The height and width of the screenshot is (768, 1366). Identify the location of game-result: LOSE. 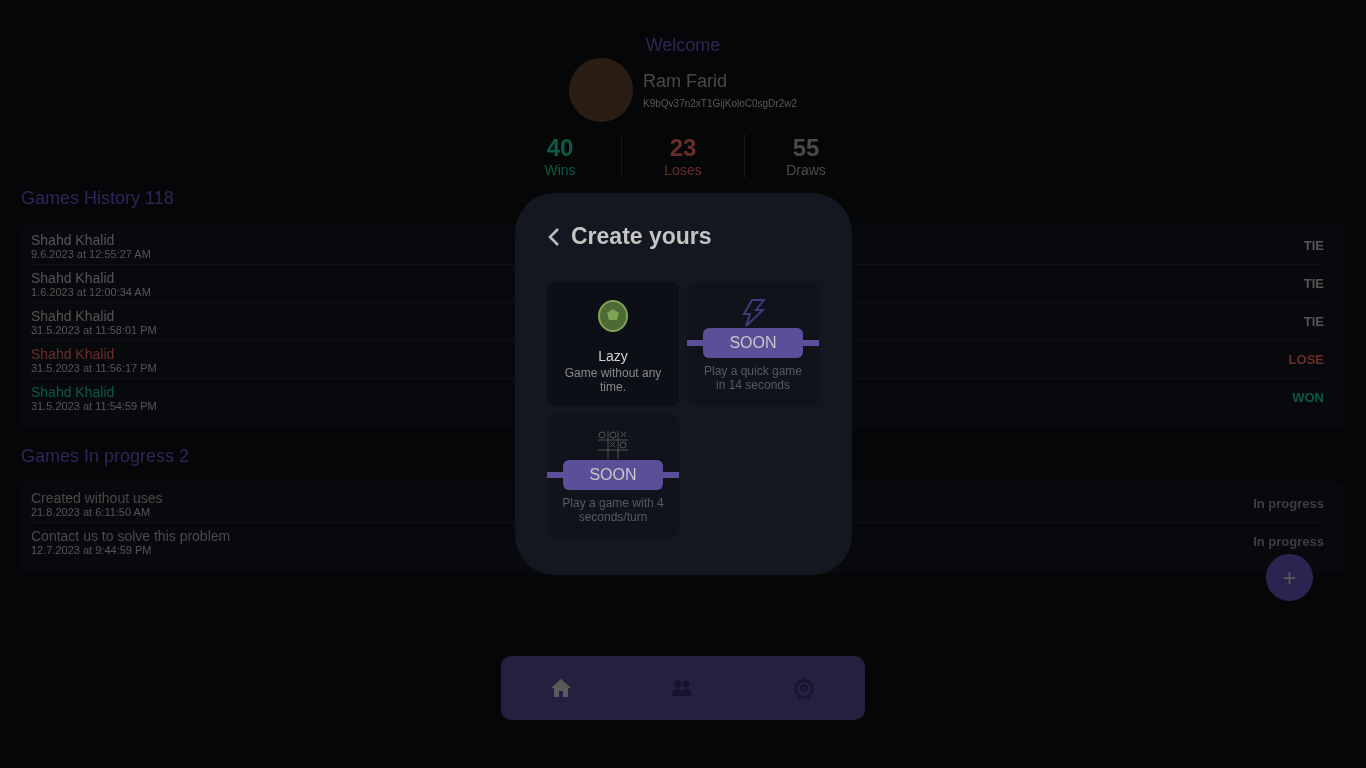
(1306, 359).